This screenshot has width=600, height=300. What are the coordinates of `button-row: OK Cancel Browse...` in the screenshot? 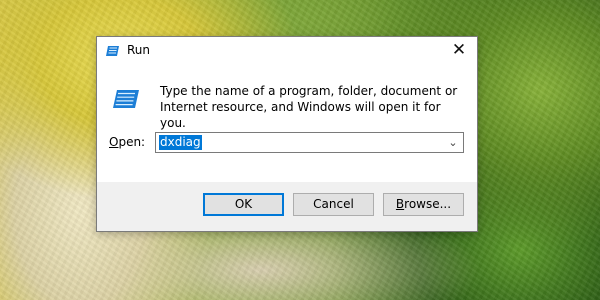 It's located at (287, 206).